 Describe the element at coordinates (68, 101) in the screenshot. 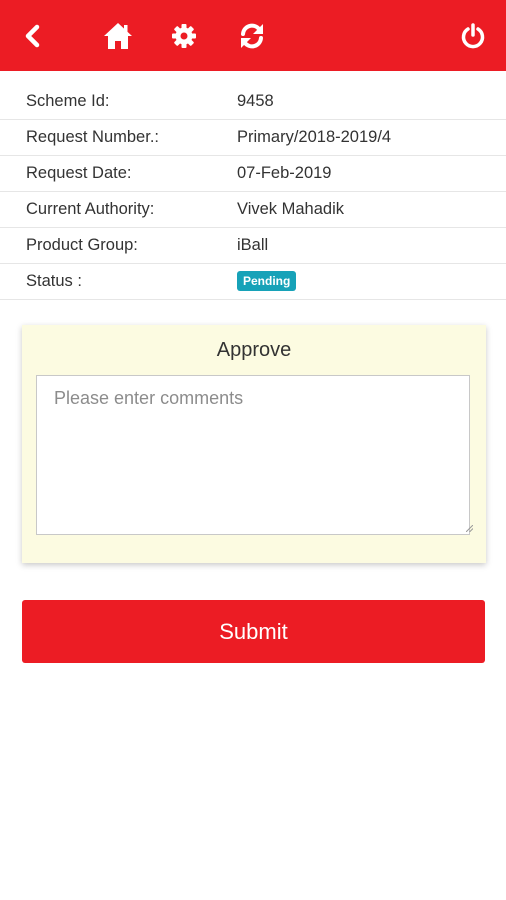

I see `scheme-id-label: Scheme Id:` at that location.